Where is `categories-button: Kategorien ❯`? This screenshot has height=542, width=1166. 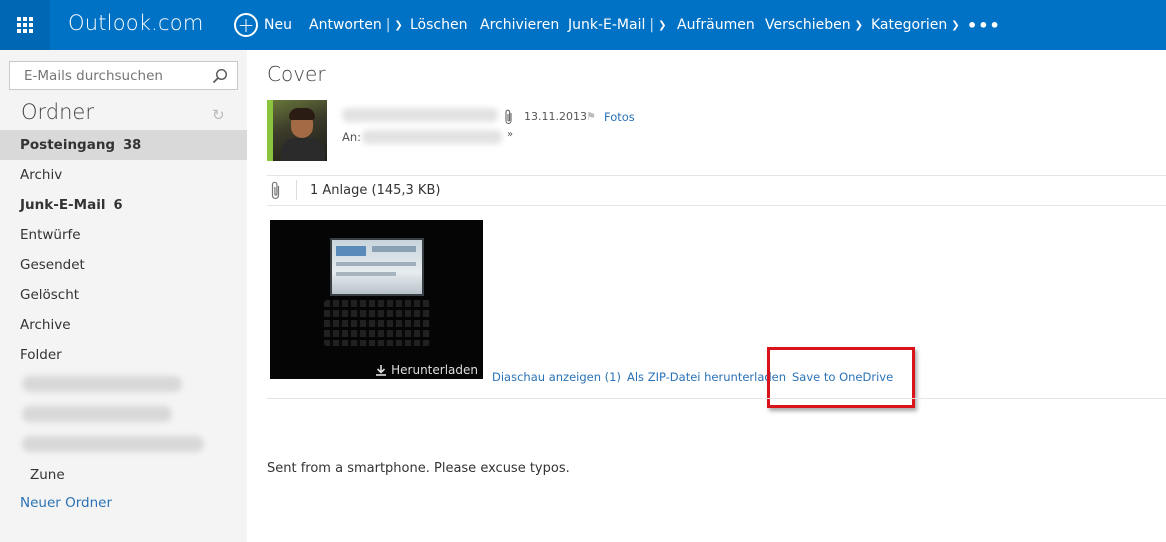
categories-button: Kategorien ❯ is located at coordinates (915, 25).